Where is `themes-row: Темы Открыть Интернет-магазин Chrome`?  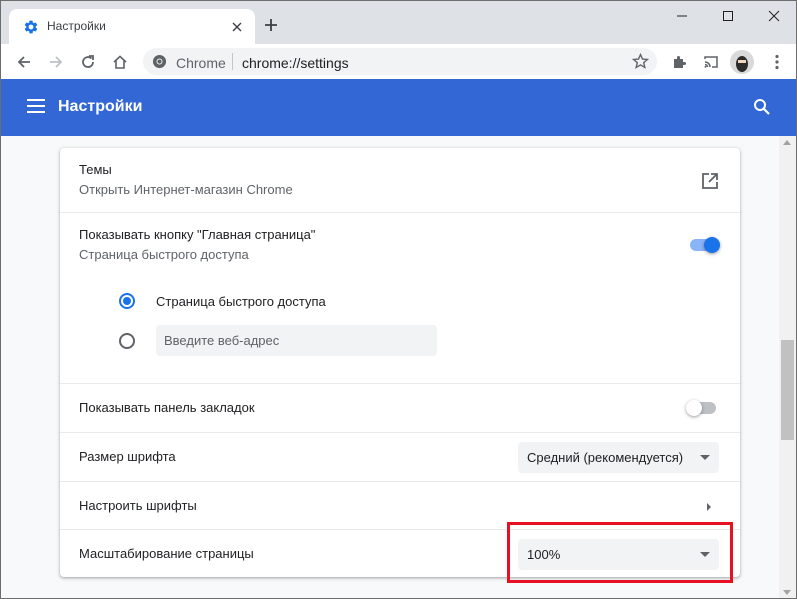 themes-row: Темы Открыть Интернет-магазин Chrome is located at coordinates (400, 180).